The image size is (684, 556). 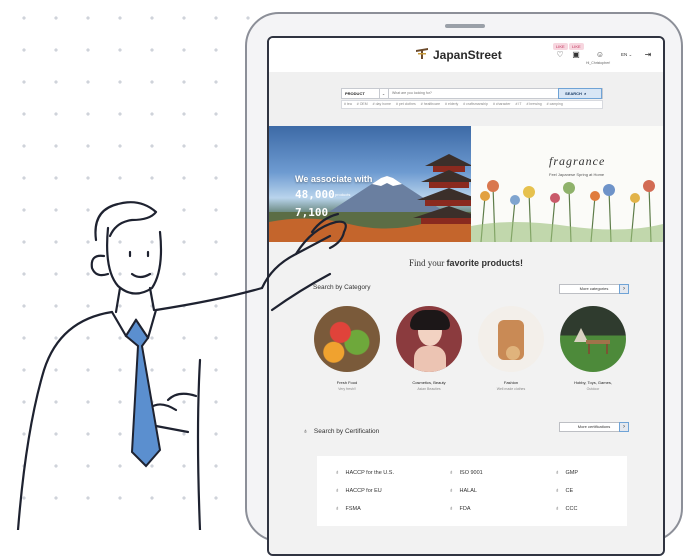 What do you see at coordinates (465, 509) in the screenshot?
I see `certification-label: FDA` at bounding box center [465, 509].